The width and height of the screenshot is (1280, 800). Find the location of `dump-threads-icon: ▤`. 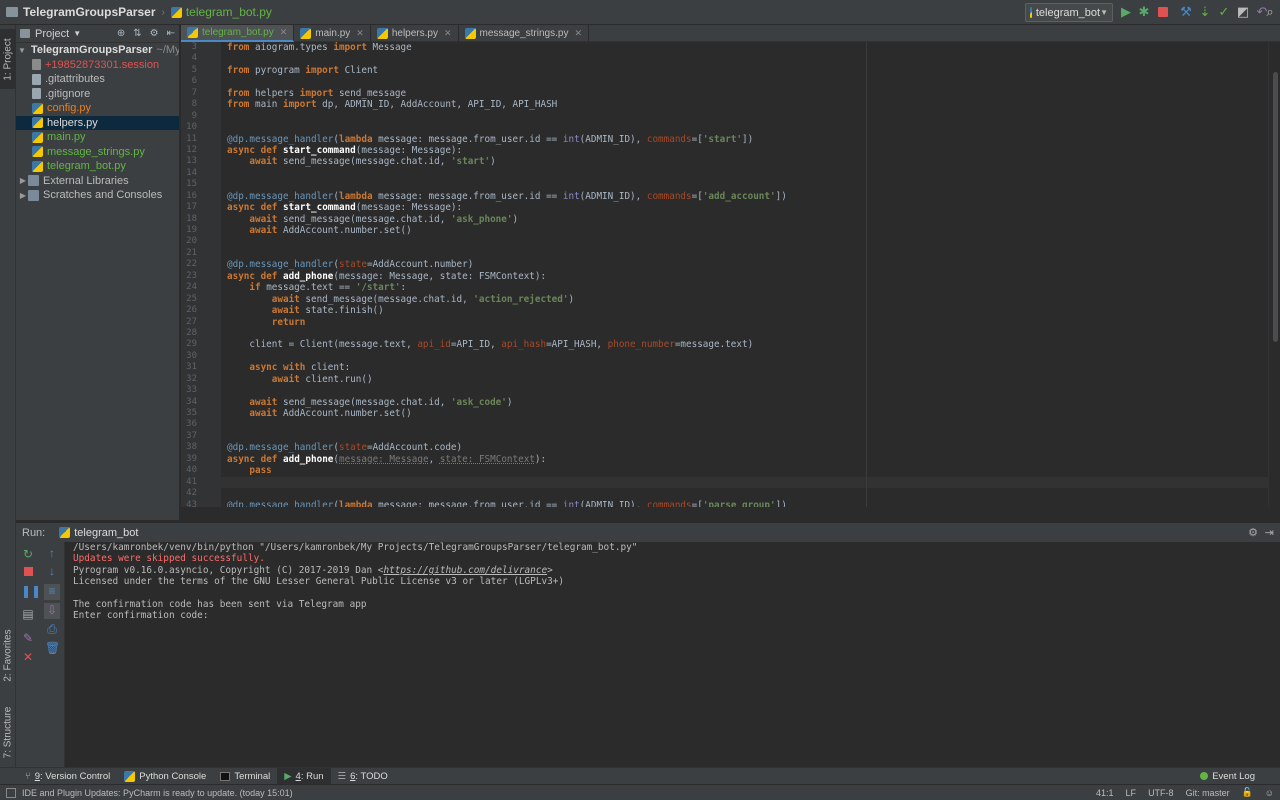

dump-threads-icon: ▤ is located at coordinates (28, 614).